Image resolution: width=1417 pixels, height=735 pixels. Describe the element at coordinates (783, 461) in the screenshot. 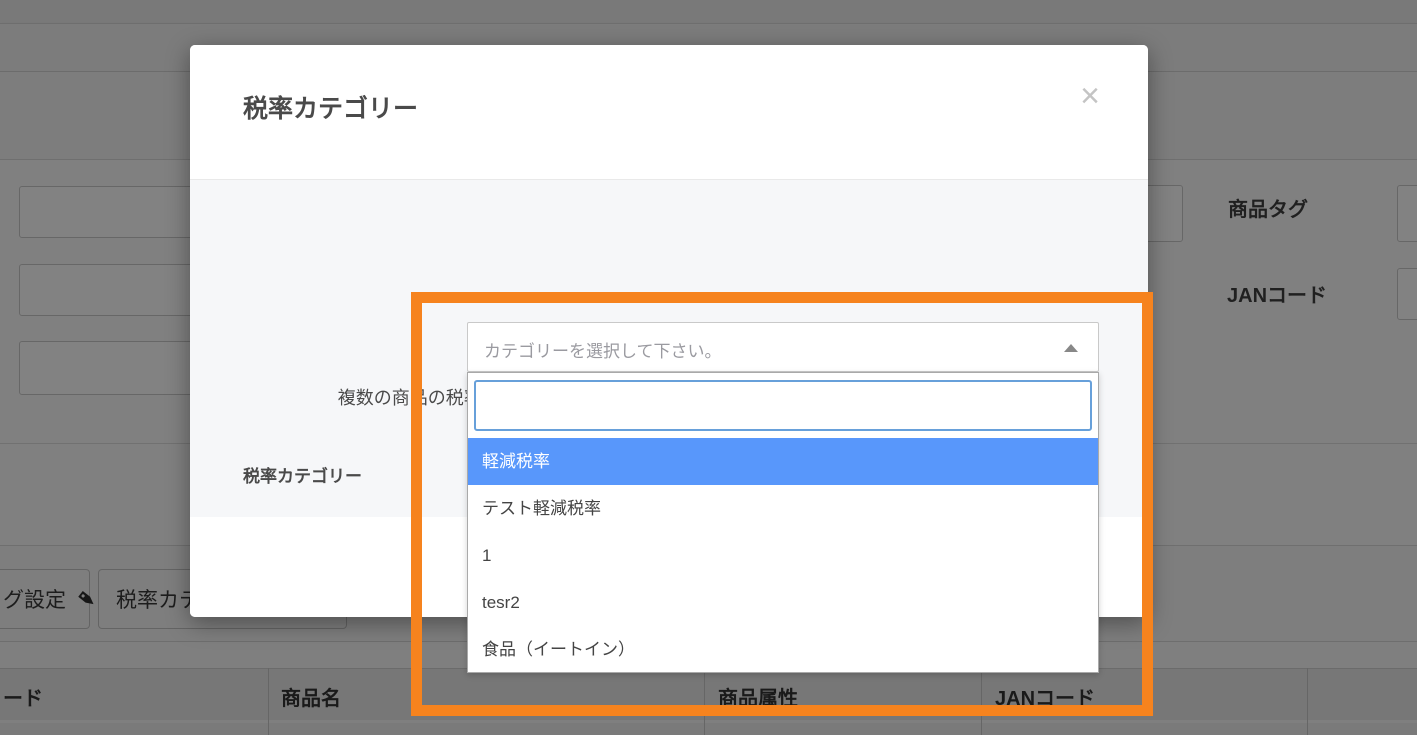

I see `select-option-keigen: 軽減税率` at that location.